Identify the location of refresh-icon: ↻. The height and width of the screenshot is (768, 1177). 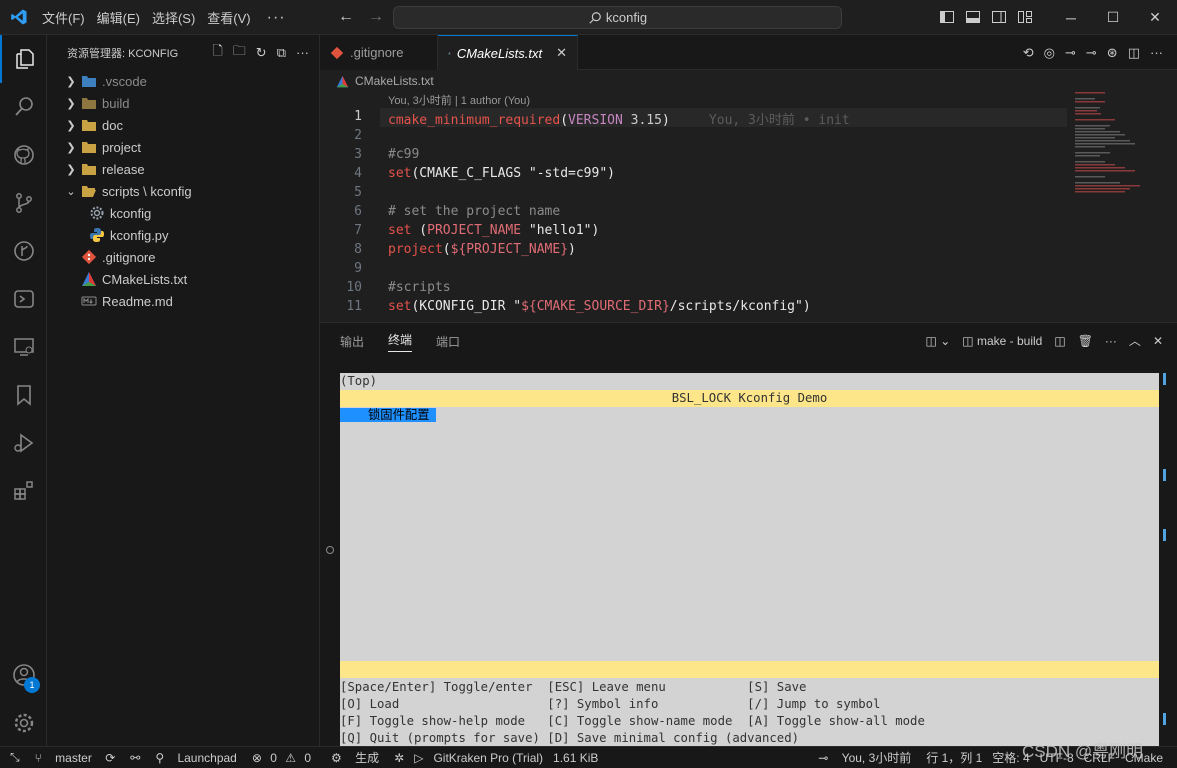
(261, 53).